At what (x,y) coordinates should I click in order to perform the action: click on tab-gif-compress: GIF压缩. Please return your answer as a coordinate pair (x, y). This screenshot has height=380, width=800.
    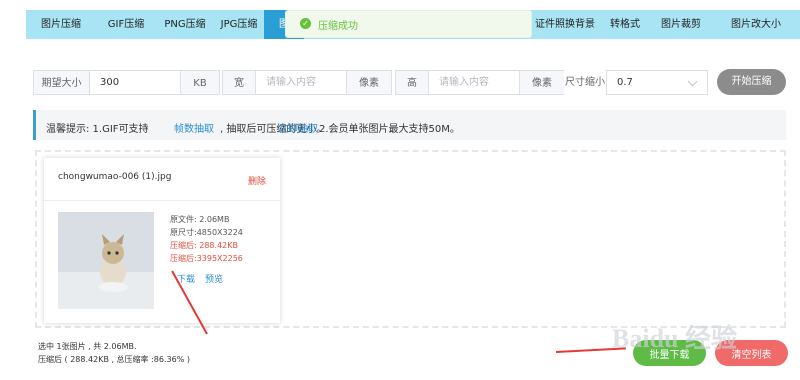
    Looking at the image, I should click on (126, 24).